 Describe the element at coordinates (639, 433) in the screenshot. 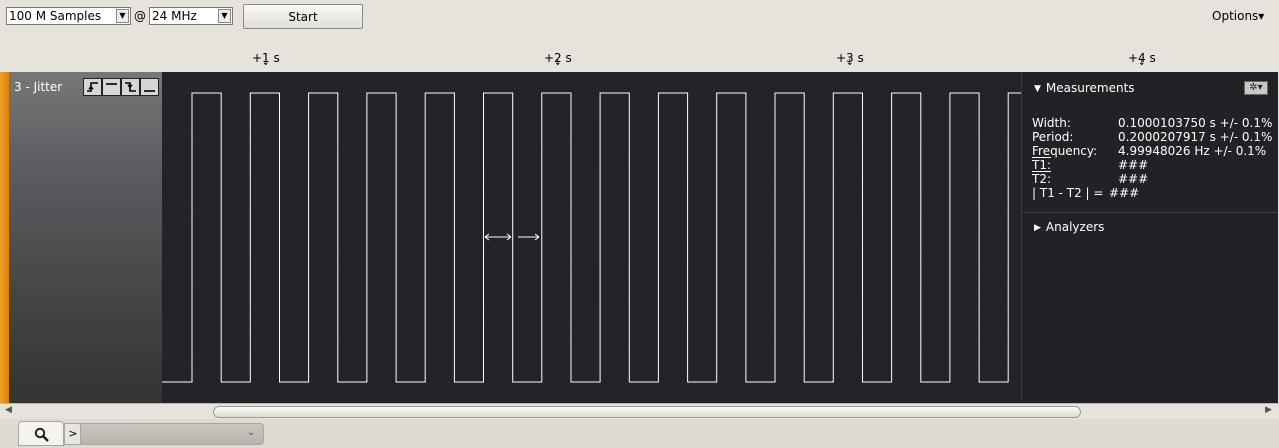

I see `bottom-bar: > ⌄` at that location.